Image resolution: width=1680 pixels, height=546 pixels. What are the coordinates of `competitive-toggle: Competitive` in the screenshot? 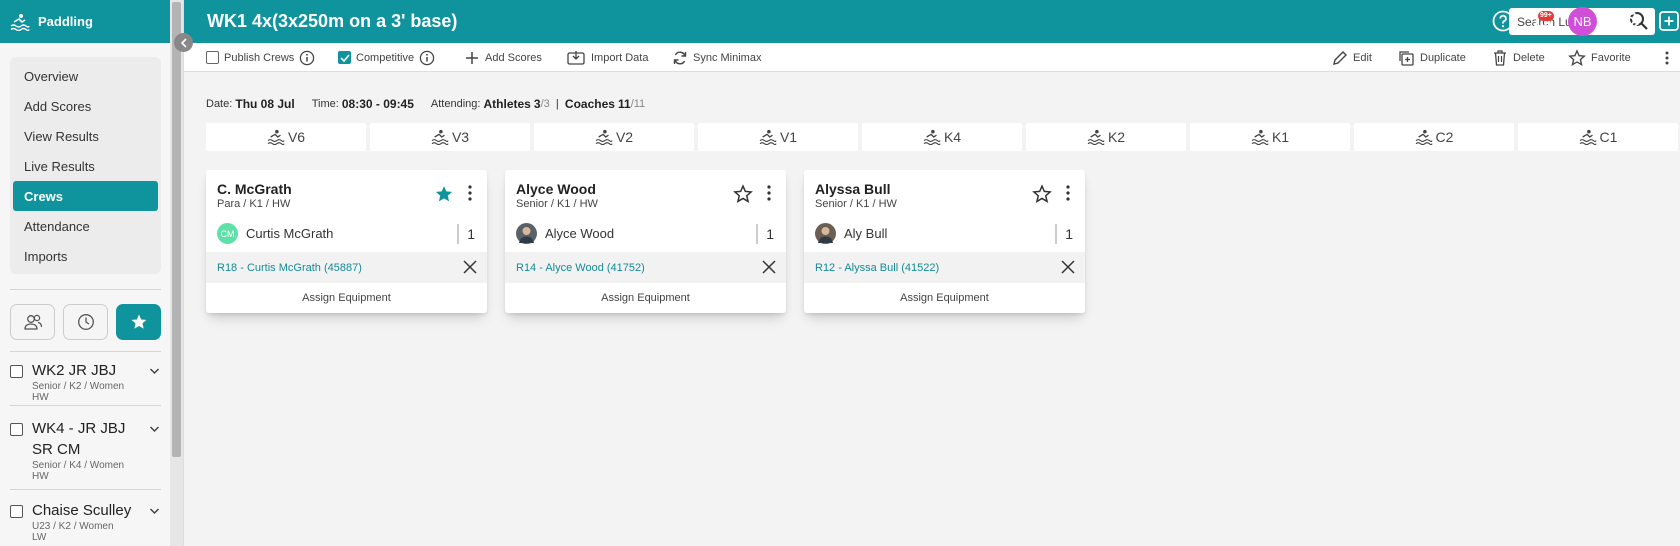 It's located at (386, 57).